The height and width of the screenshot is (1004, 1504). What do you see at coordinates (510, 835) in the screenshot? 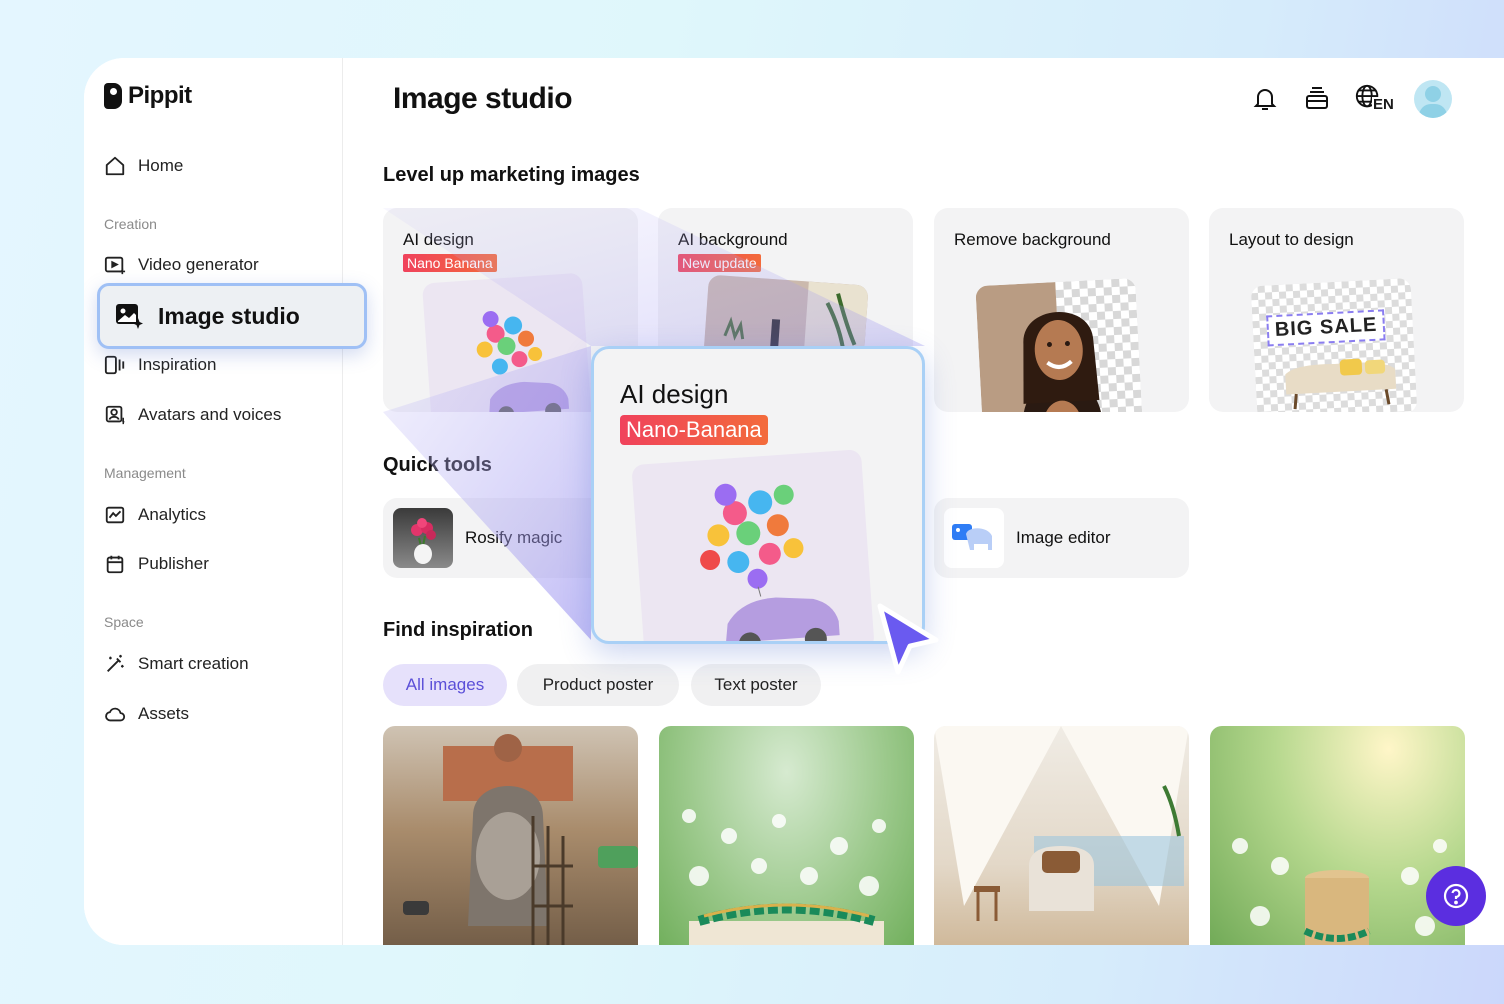
I see `gallery-item-statue` at bounding box center [510, 835].